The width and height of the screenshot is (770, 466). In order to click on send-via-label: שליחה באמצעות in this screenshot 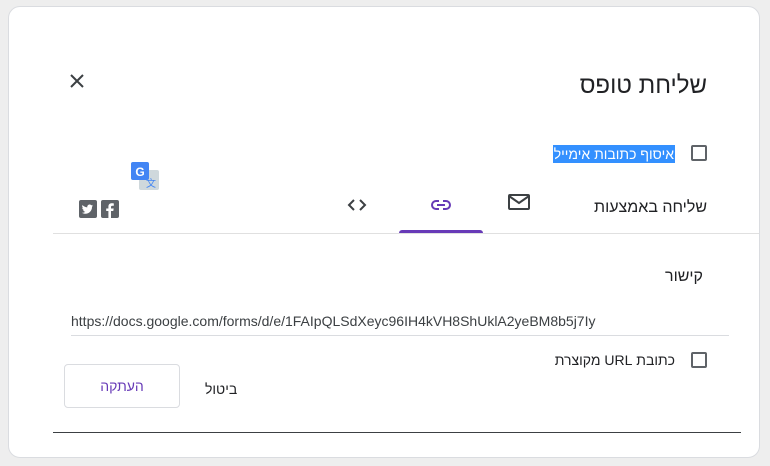, I will do `click(650, 207)`.